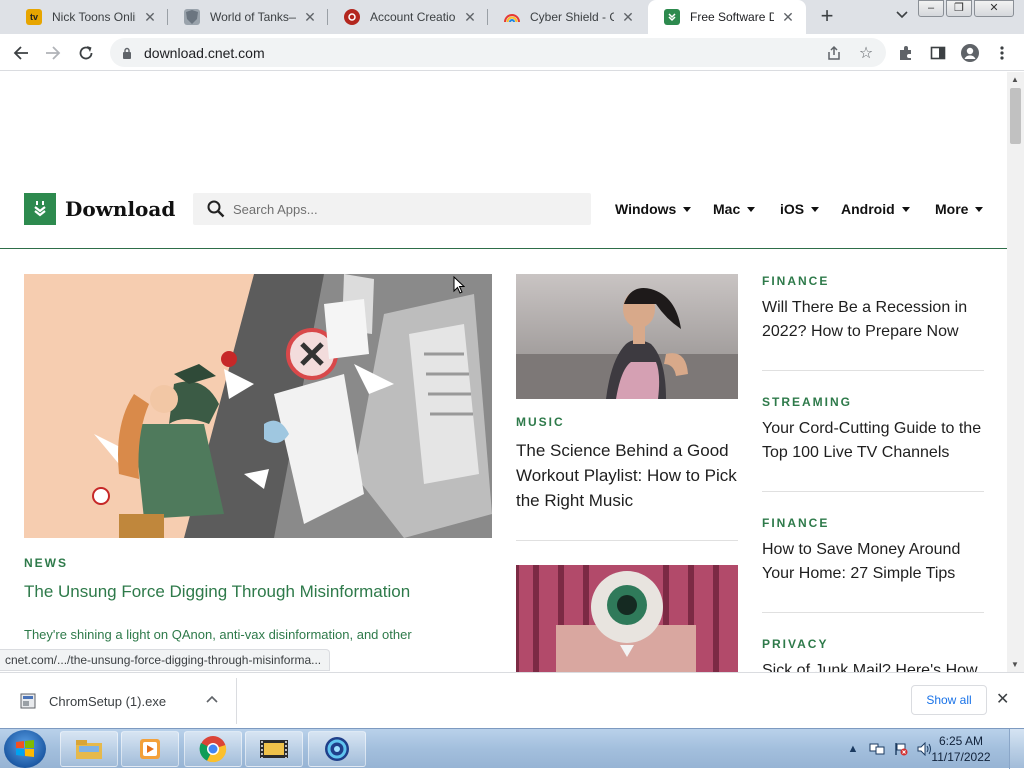 The image size is (1024, 769). Describe the element at coordinates (1016, 749) in the screenshot. I see `show-desktop-button` at that location.